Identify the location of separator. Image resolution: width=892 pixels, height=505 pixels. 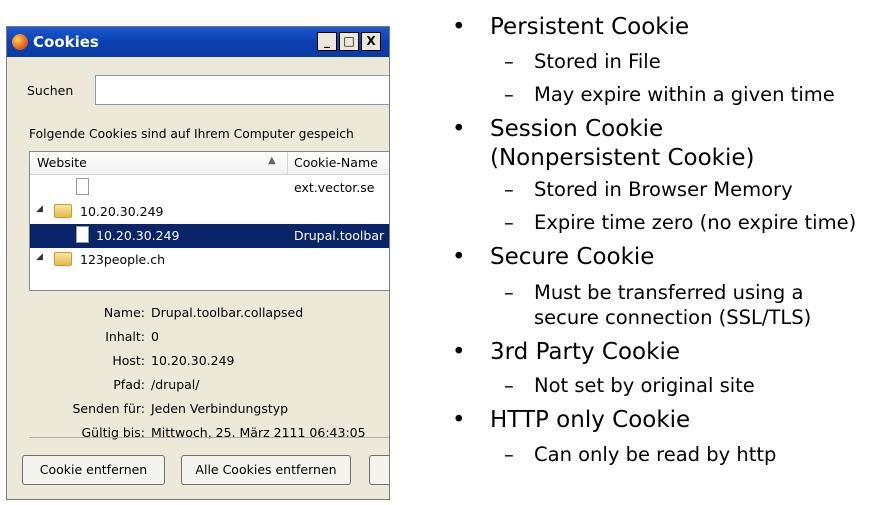
(209, 437).